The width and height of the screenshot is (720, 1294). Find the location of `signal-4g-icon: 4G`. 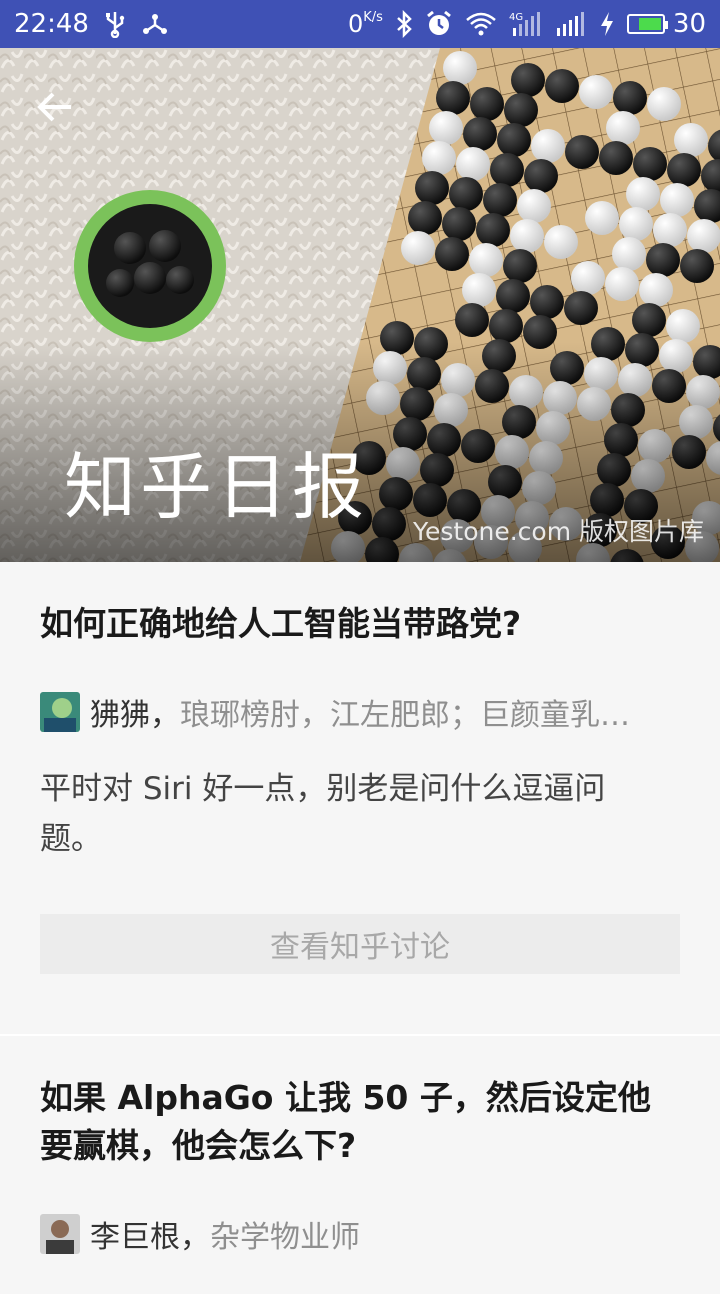

signal-4g-icon: 4G is located at coordinates (526, 24).